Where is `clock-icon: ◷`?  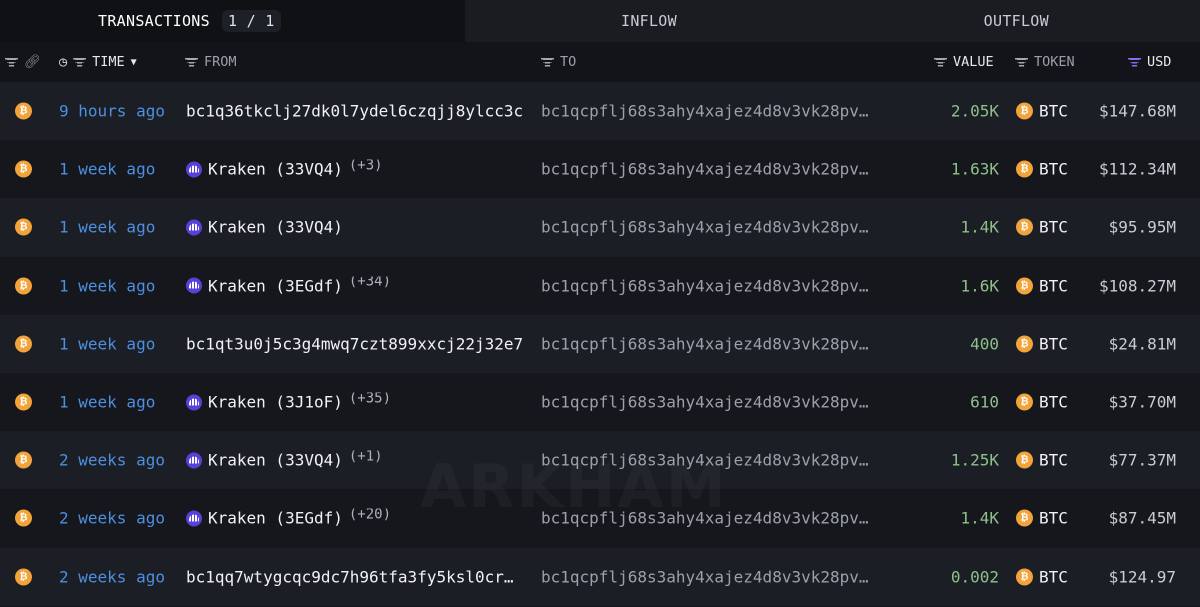 clock-icon: ◷ is located at coordinates (63, 62).